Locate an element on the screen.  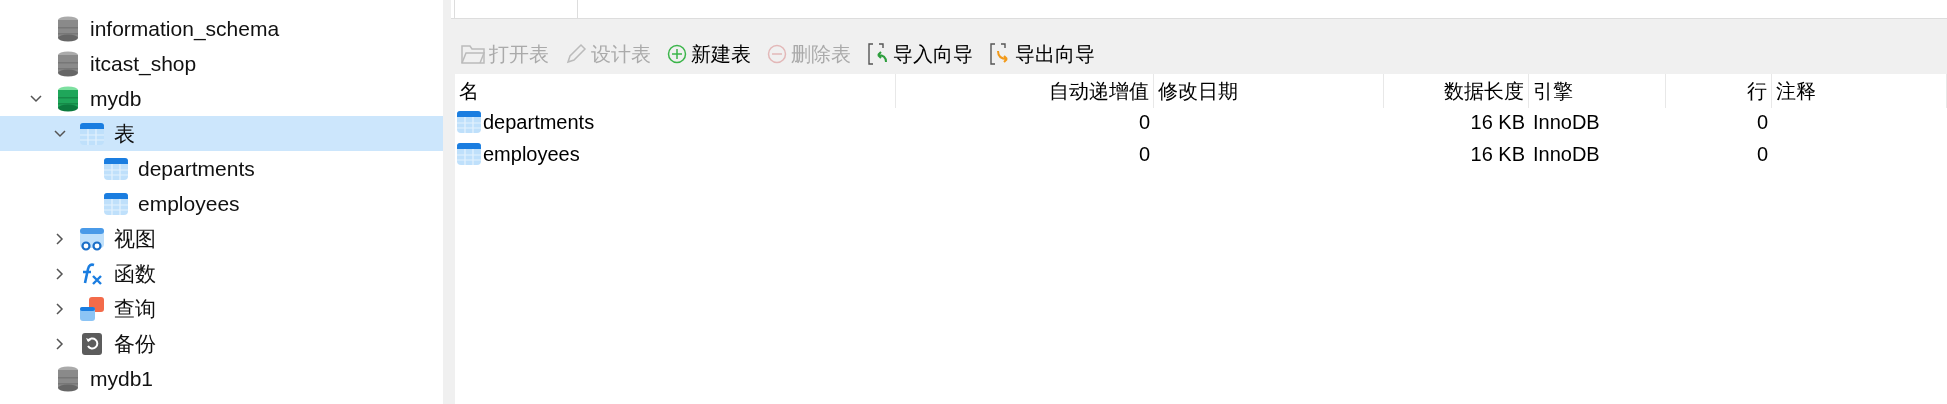
export-icon is located at coordinates (1000, 54).